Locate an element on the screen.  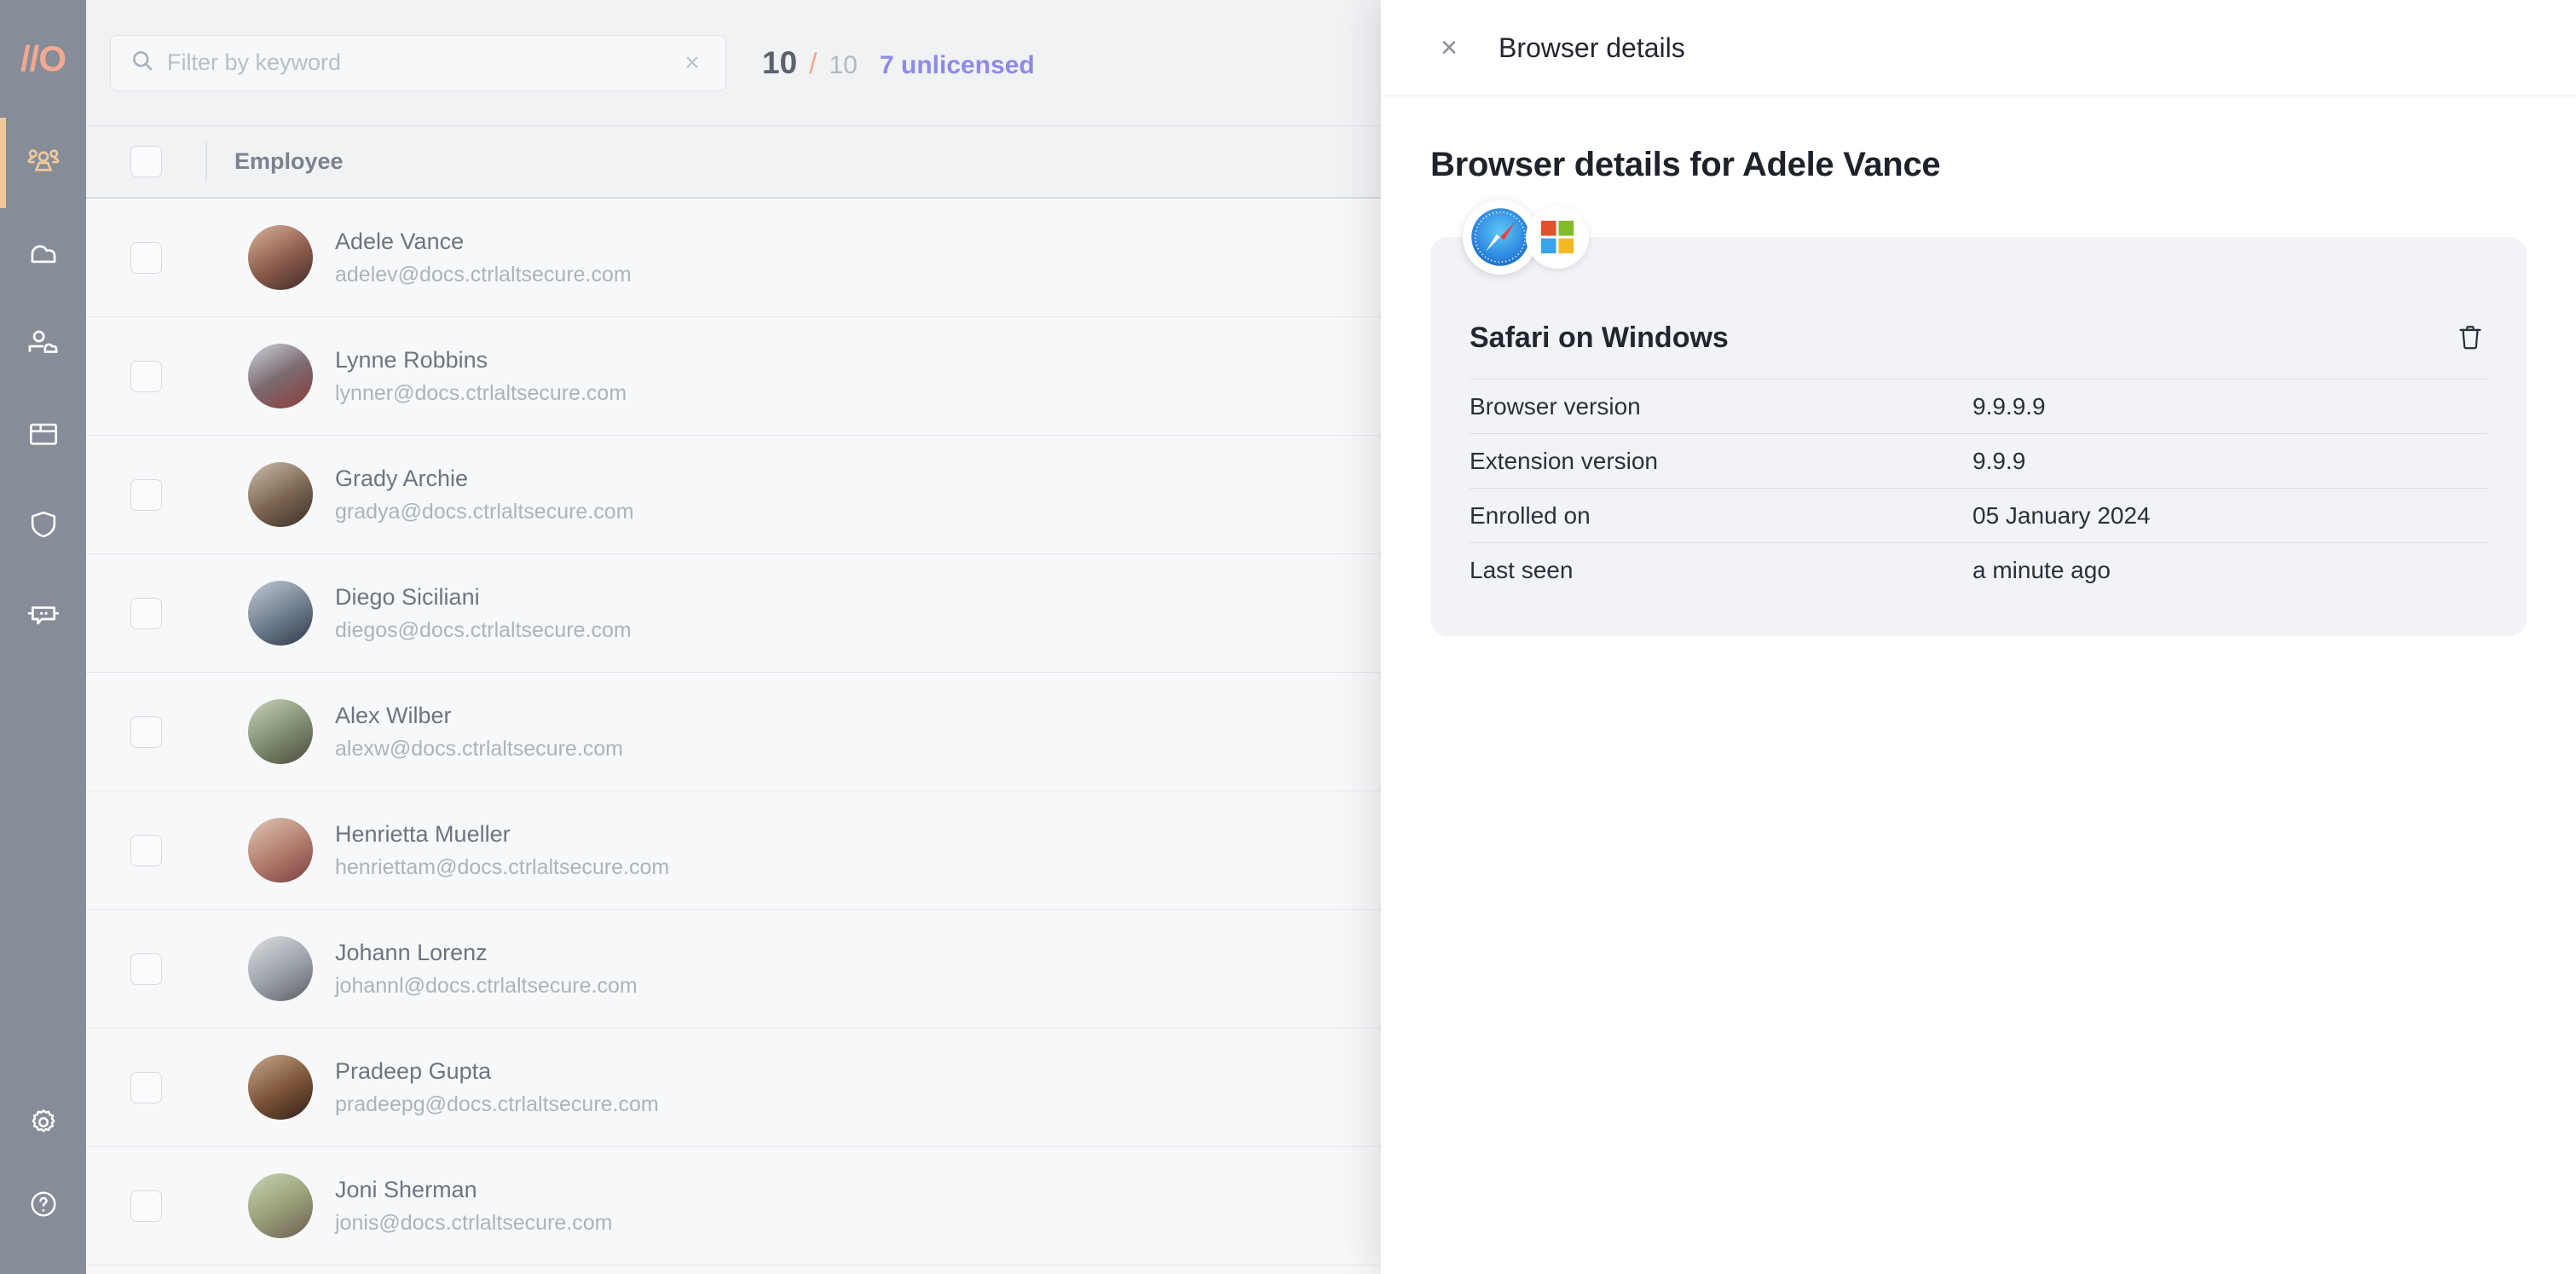
sidebar-nav is located at coordinates (43, 389).